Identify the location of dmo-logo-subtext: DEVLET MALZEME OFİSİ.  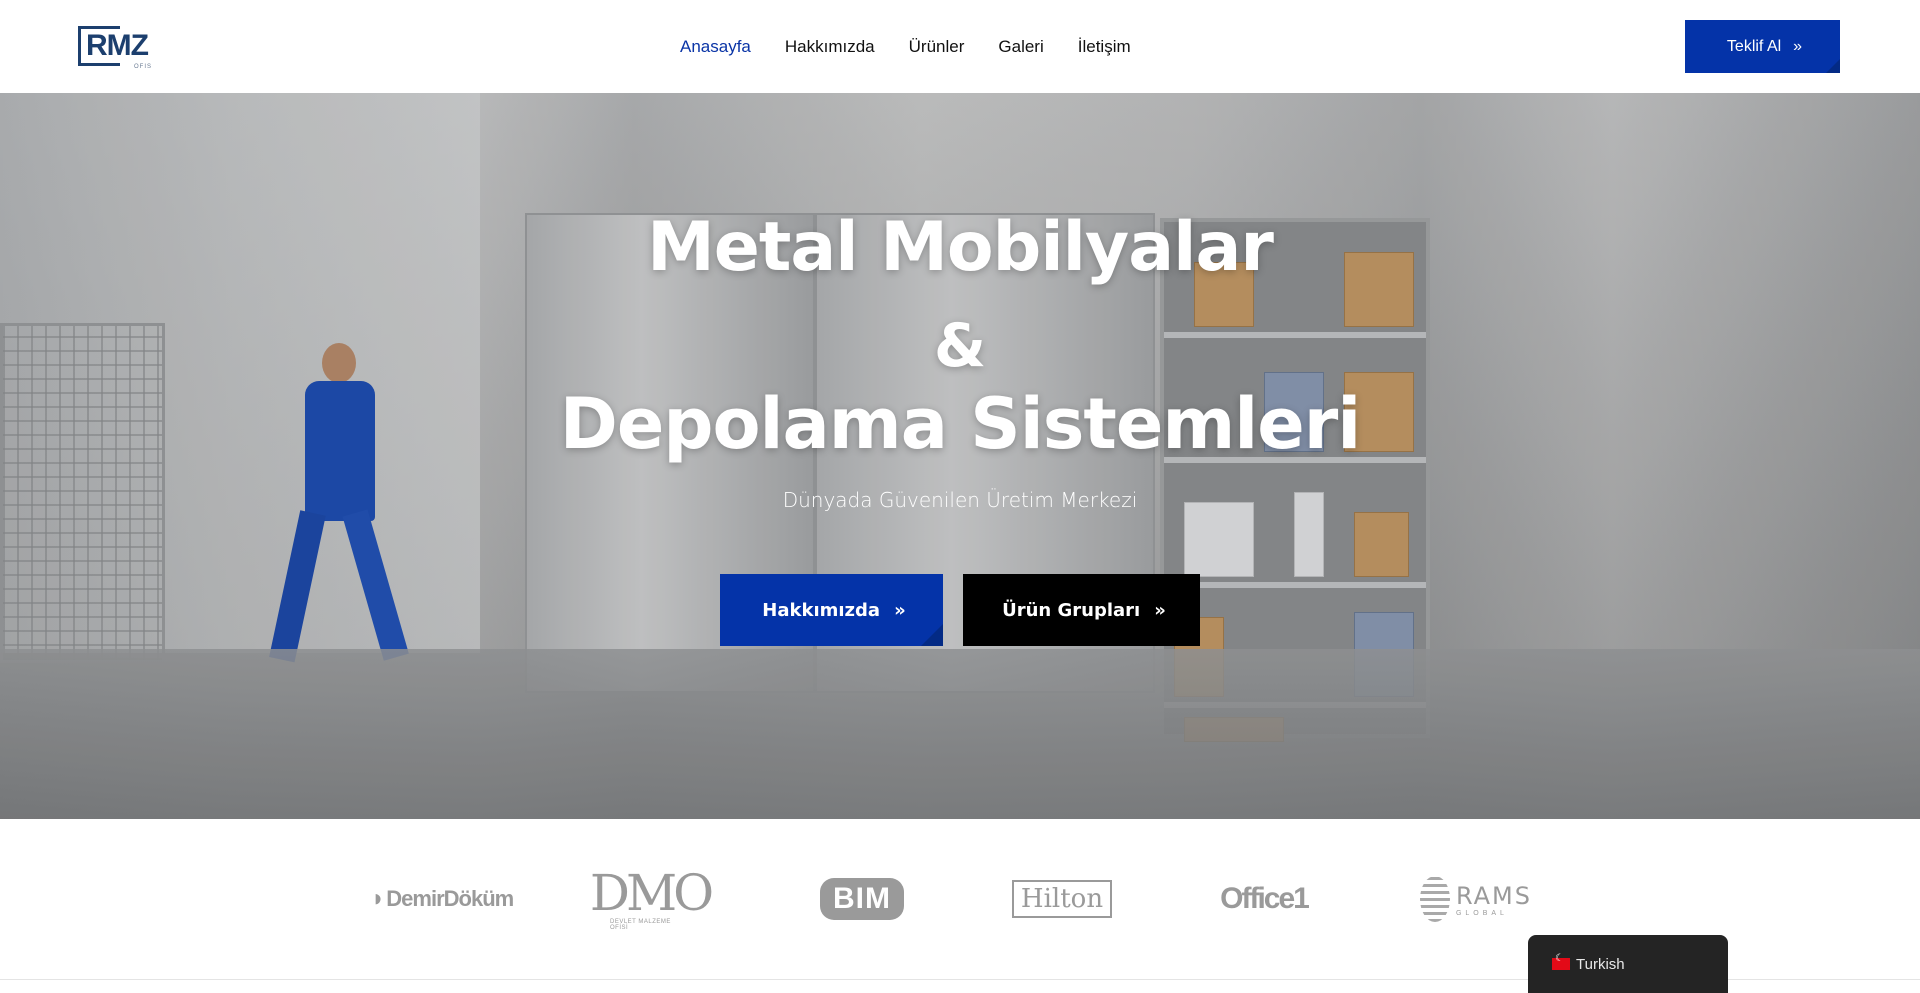
(640, 925).